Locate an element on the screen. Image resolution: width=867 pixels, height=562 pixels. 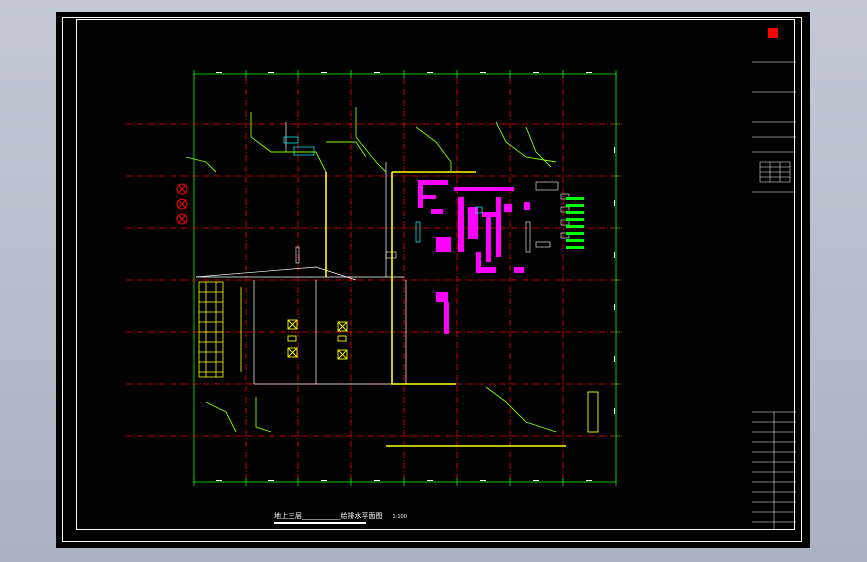
plumbing-fixtures-magenta is located at coordinates (474, 257).